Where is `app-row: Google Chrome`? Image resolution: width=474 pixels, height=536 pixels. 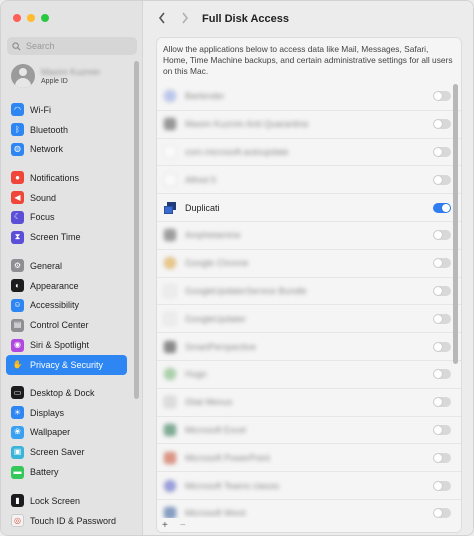 app-row: Google Chrome is located at coordinates (309, 262).